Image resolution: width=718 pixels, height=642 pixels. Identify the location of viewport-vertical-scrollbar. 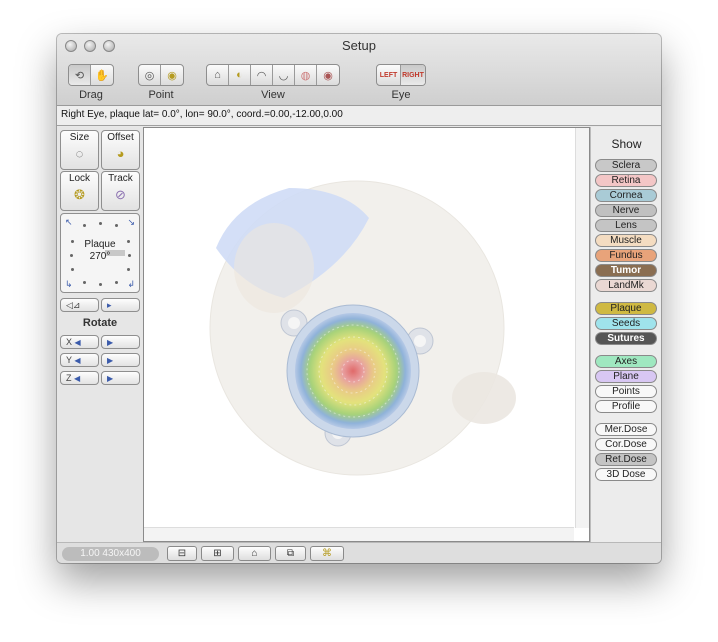
(582, 328).